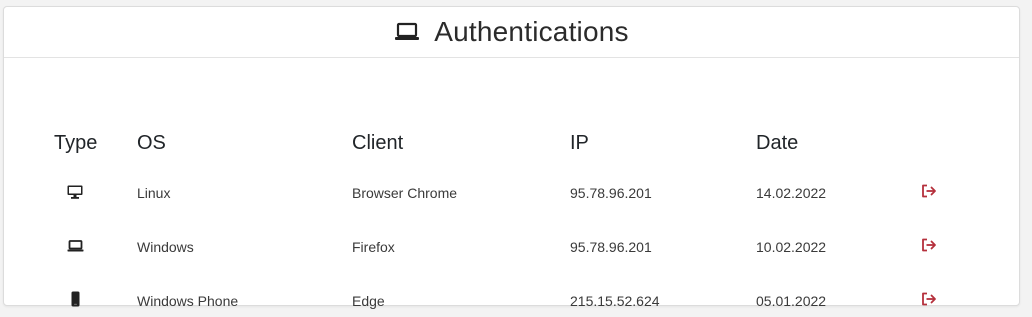  What do you see at coordinates (188, 301) in the screenshot?
I see `os-cell: Windows Phone` at bounding box center [188, 301].